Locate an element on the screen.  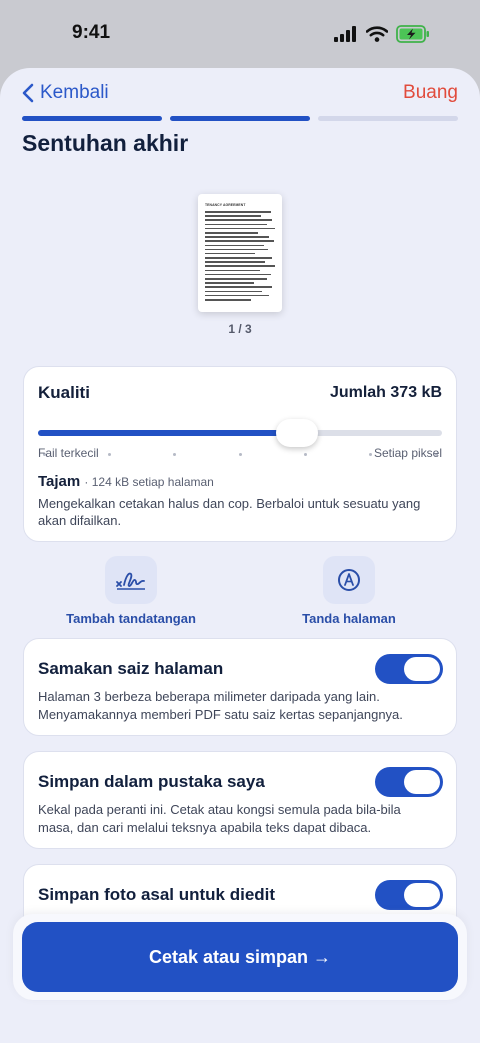
chevron-left-icon is located at coordinates (28, 93).